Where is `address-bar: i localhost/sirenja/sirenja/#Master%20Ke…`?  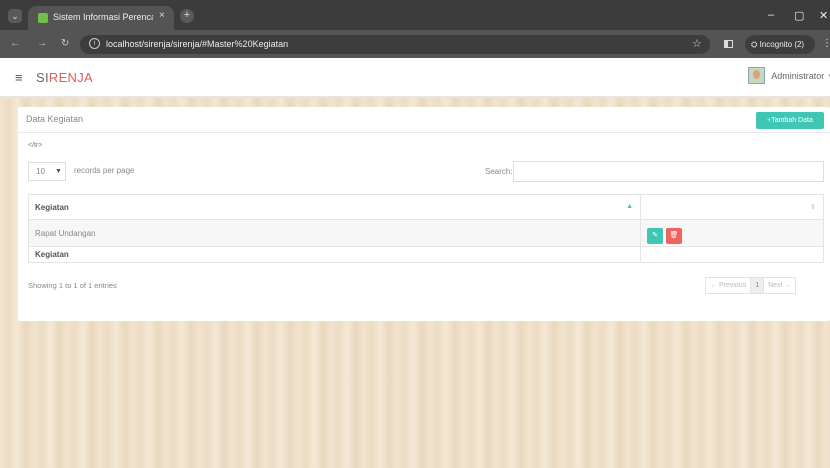 address-bar: i localhost/sirenja/sirenja/#Master%20Ke… is located at coordinates (395, 44).